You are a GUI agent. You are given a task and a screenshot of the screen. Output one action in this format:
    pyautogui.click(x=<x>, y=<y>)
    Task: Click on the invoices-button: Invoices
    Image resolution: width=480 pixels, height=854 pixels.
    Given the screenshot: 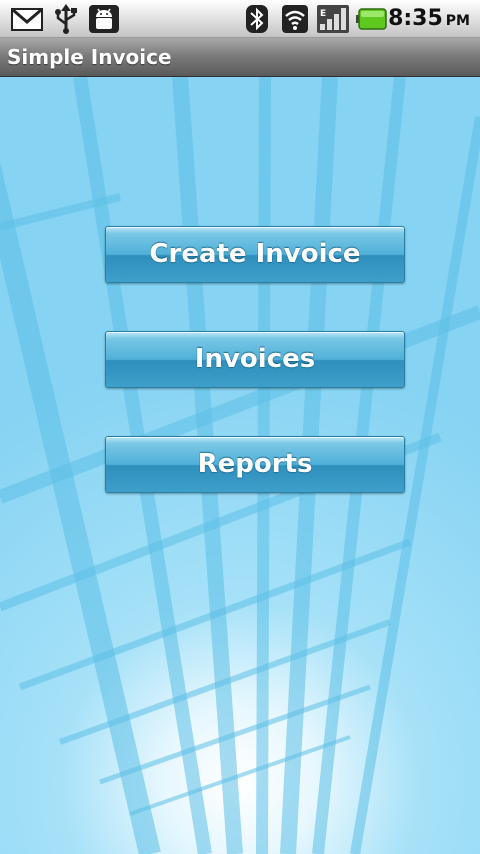 What is the action you would take?
    pyautogui.click(x=255, y=359)
    